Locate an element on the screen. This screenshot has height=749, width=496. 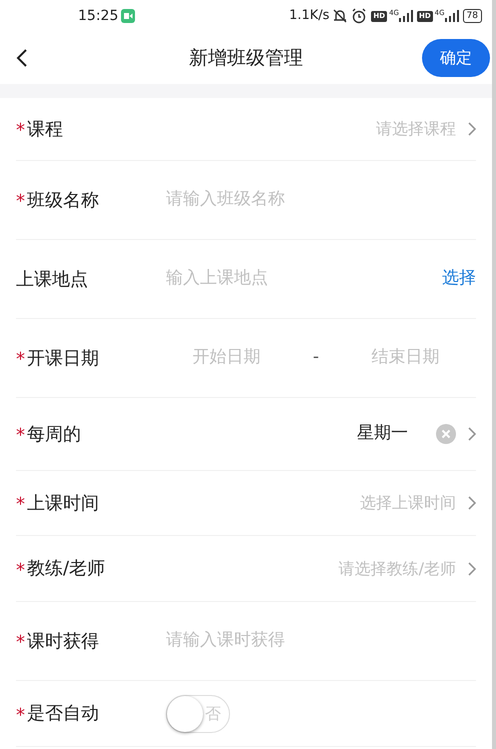
network-speed: 1.1K/s is located at coordinates (309, 16).